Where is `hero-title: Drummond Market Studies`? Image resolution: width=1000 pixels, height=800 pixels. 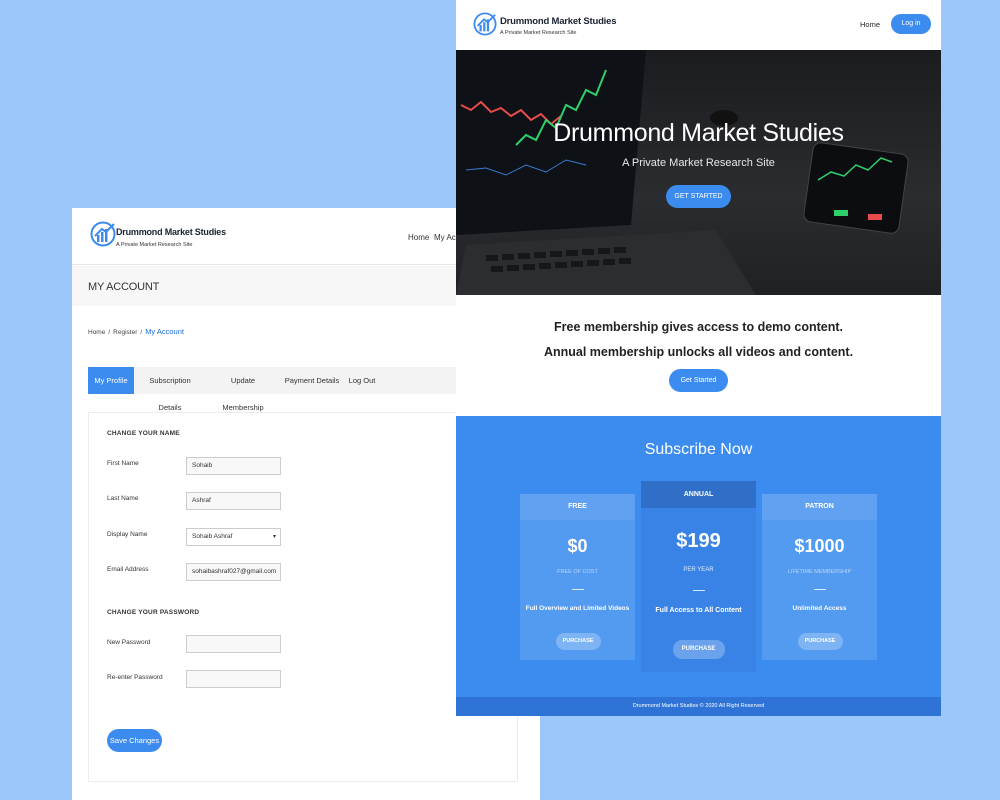 hero-title: Drummond Market Studies is located at coordinates (698, 133).